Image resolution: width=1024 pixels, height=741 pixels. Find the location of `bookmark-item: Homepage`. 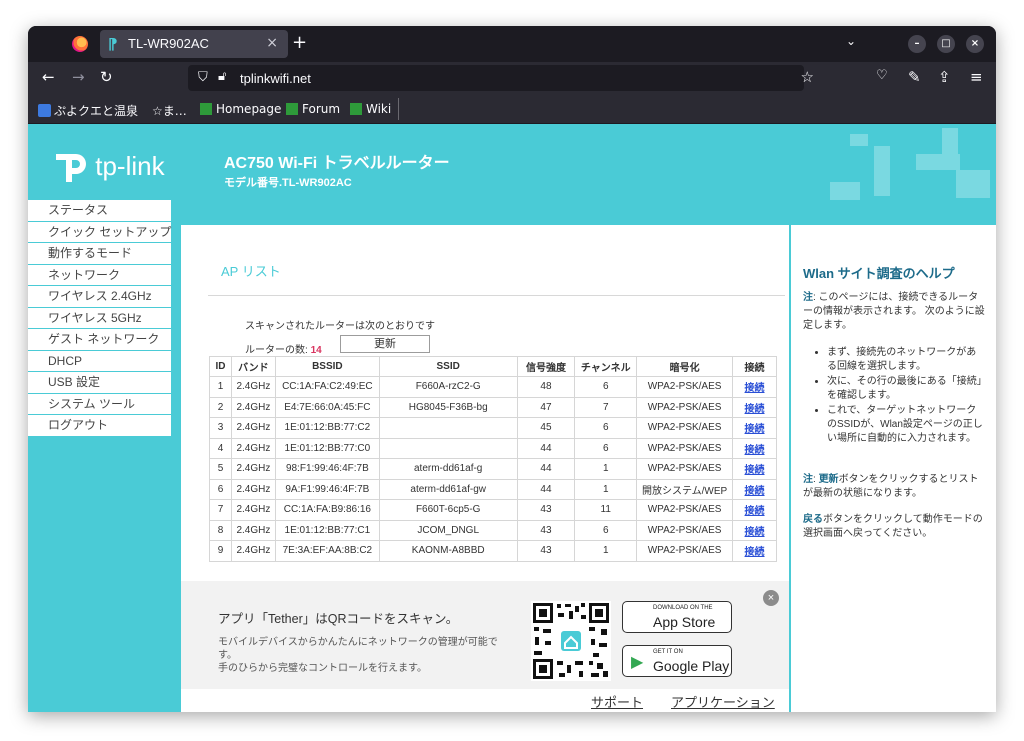

bookmark-item: Homepage is located at coordinates (240, 109).